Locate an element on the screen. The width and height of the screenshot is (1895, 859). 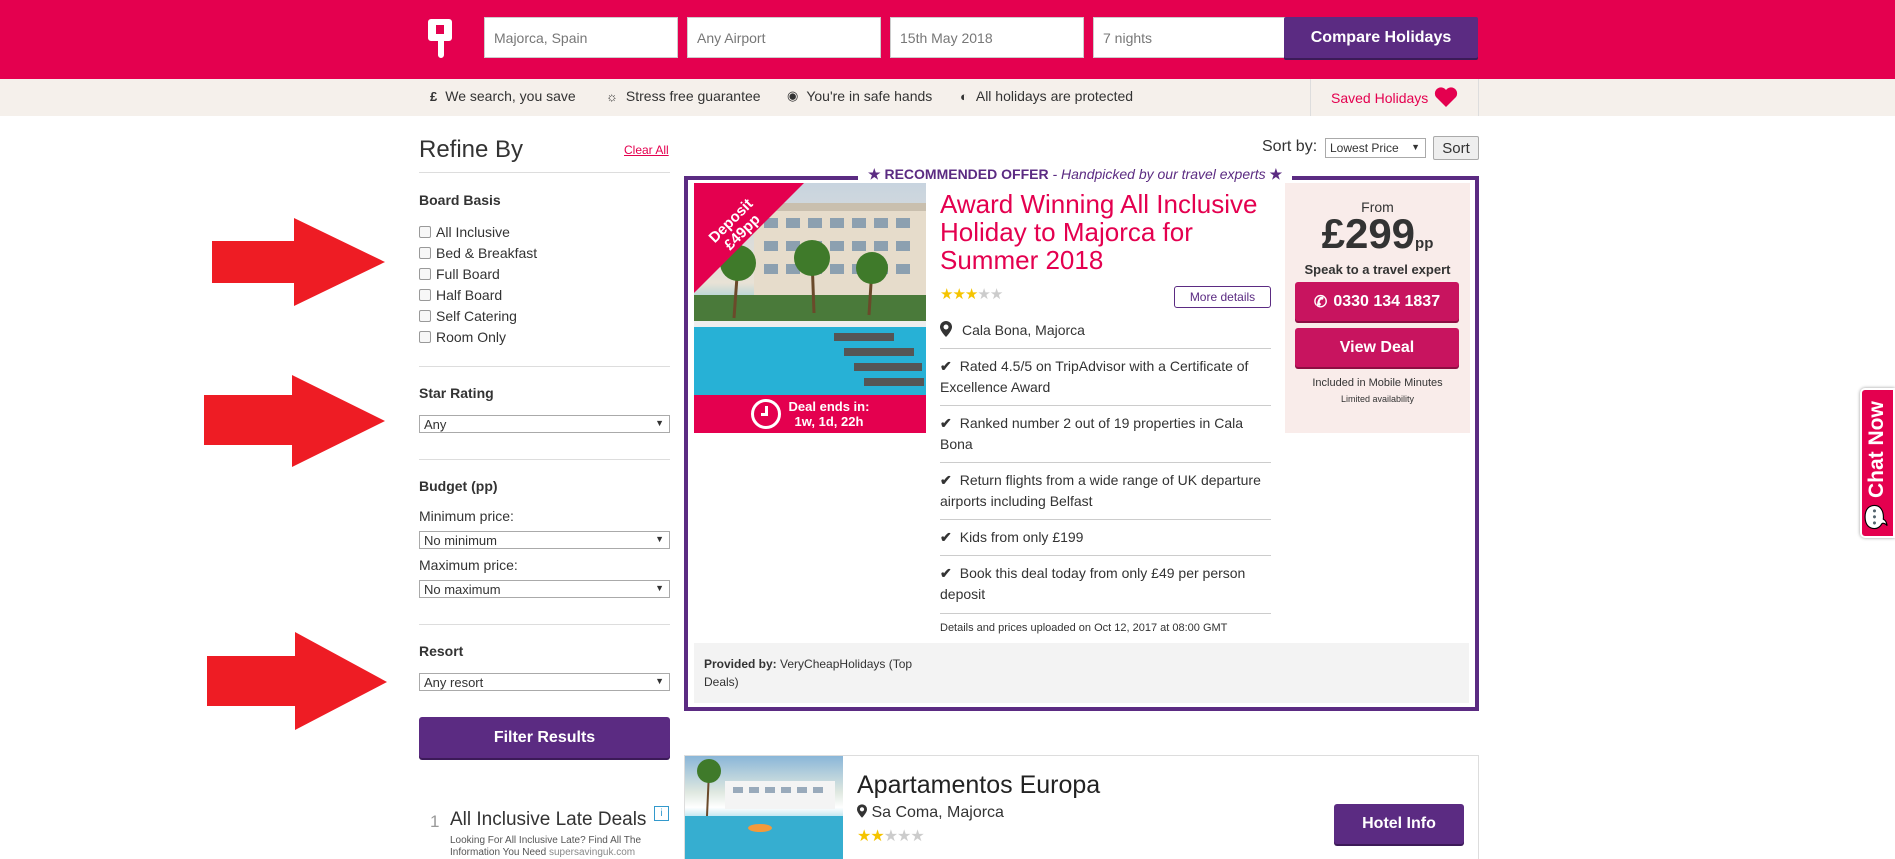
star-rating-select: Any ▼ is located at coordinates (544, 424).